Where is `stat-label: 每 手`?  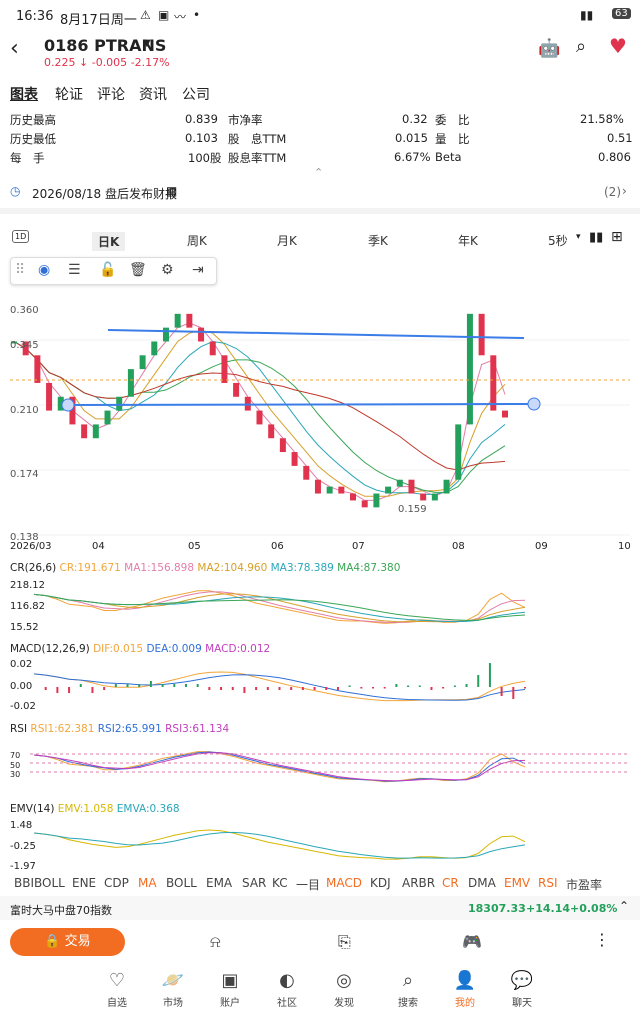 stat-label: 每 手 is located at coordinates (27, 158).